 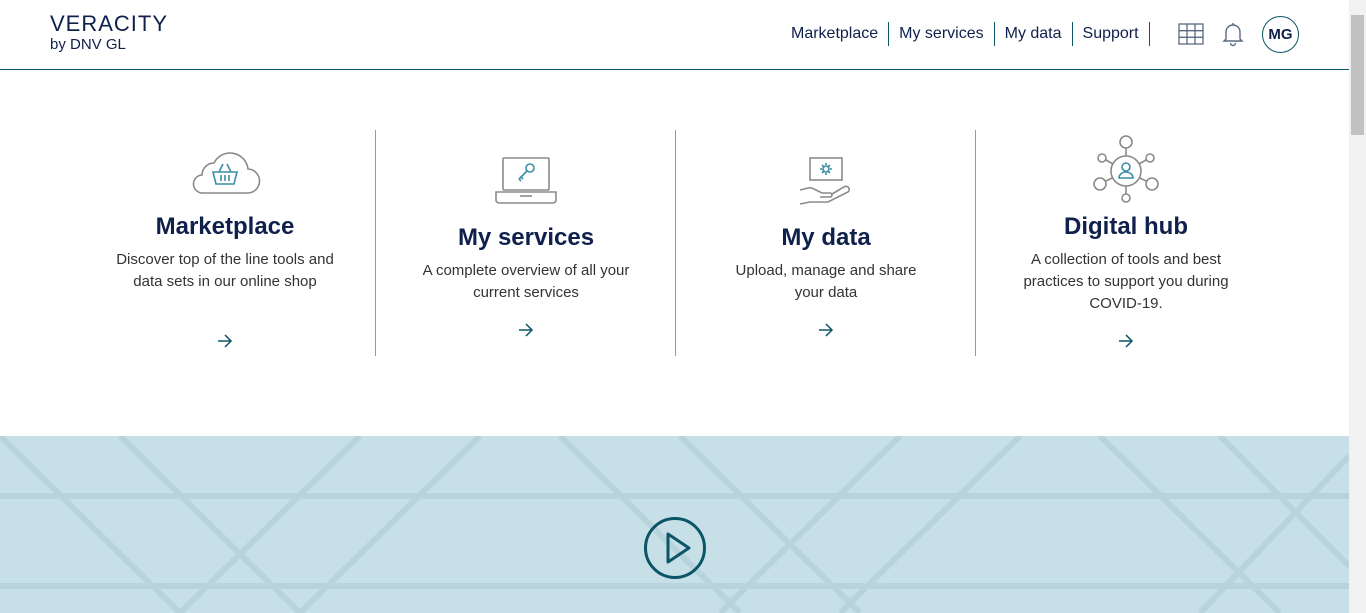 What do you see at coordinates (1280, 34) in the screenshot?
I see `user-avatar: MG` at bounding box center [1280, 34].